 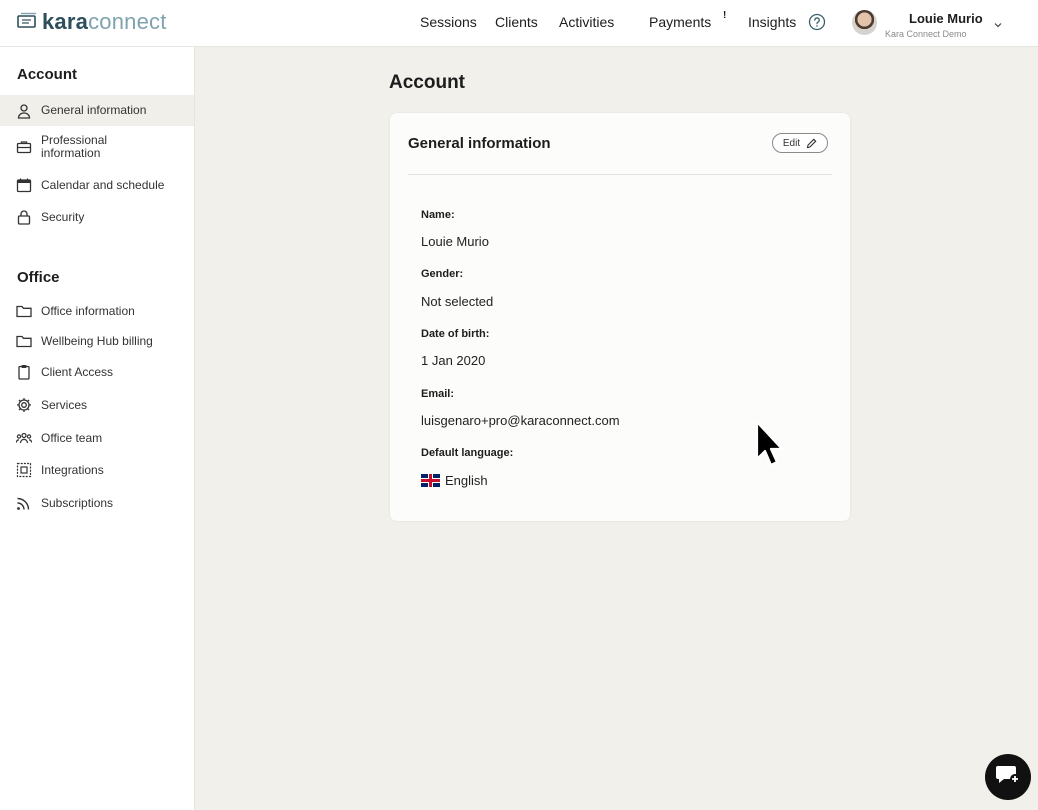 What do you see at coordinates (27, 22) in the screenshot?
I see `logo-icon` at bounding box center [27, 22].